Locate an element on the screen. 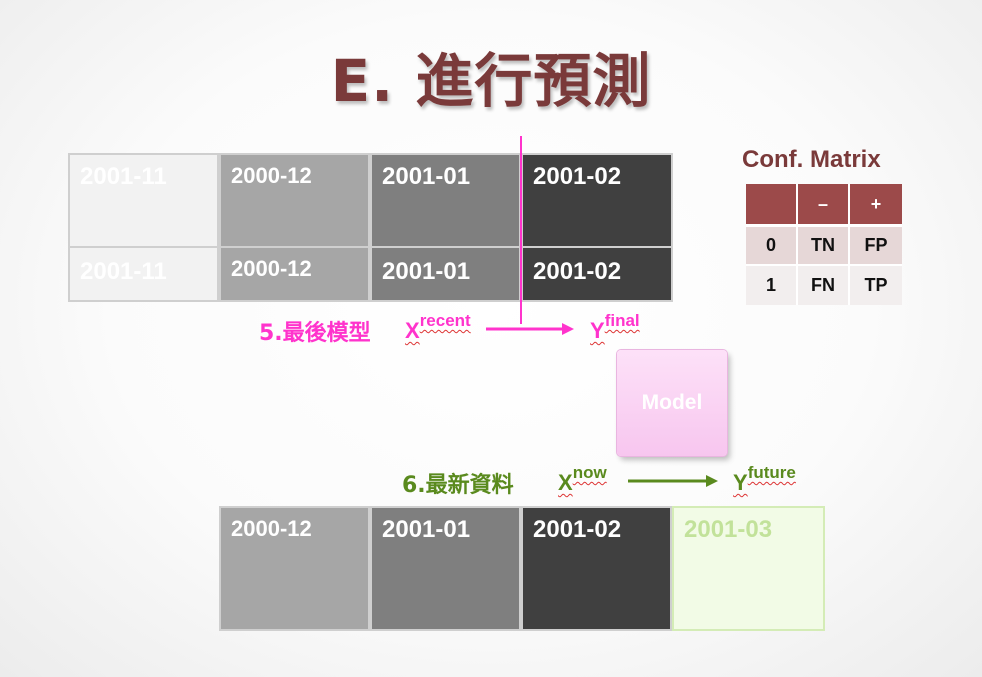  step5-x-base: X is located at coordinates (412, 330).